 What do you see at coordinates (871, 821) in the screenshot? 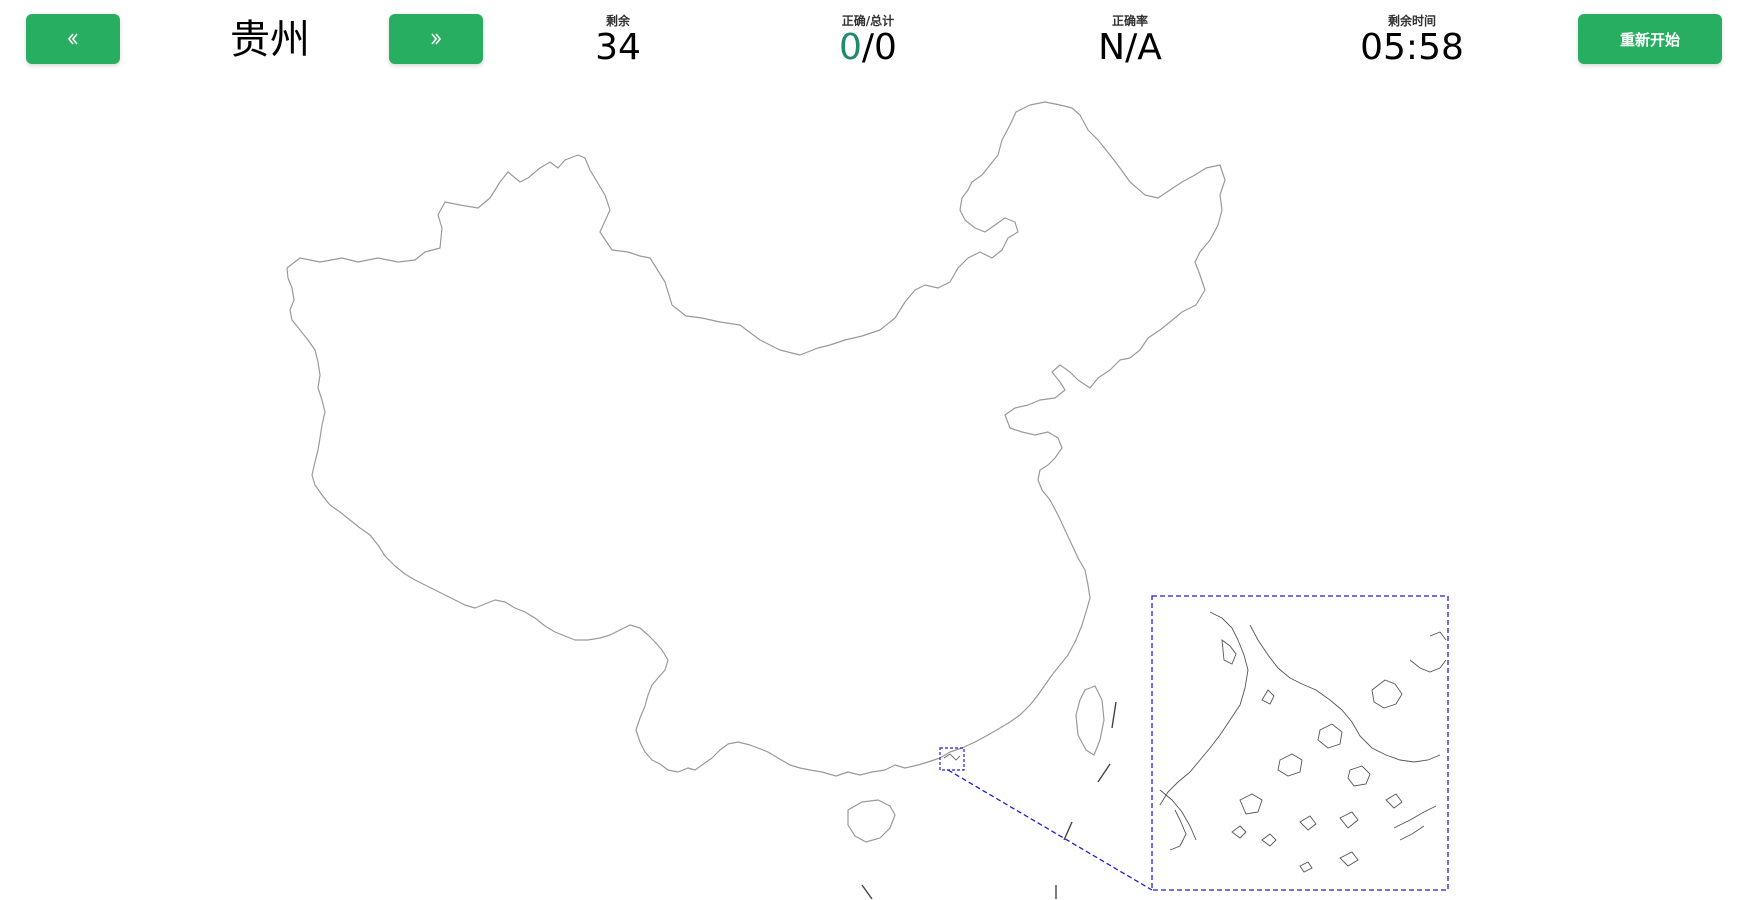
I see `hainan-outline` at bounding box center [871, 821].